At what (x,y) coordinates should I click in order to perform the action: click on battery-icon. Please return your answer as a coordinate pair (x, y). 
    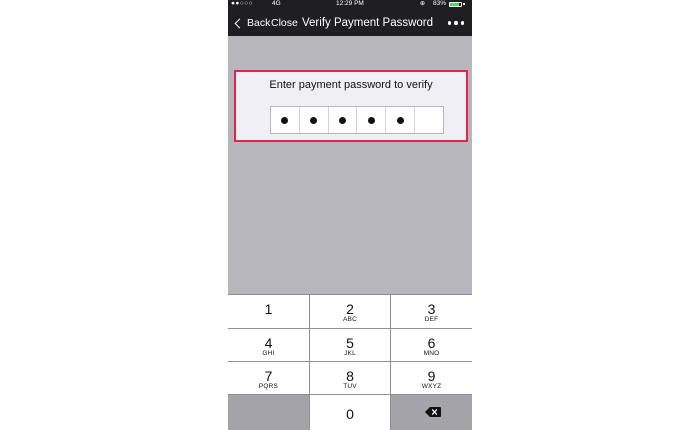
    Looking at the image, I should click on (455, 4).